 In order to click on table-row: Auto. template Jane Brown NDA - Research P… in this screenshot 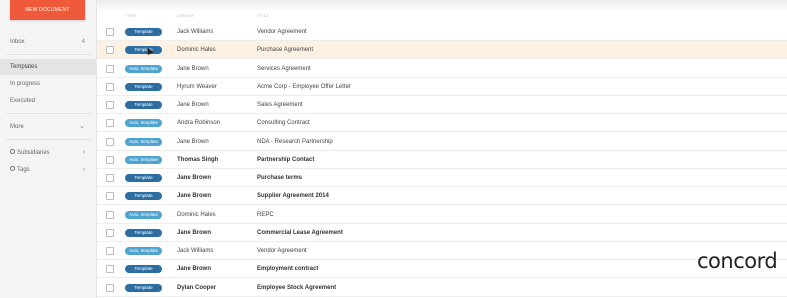, I will do `click(442, 142)`.